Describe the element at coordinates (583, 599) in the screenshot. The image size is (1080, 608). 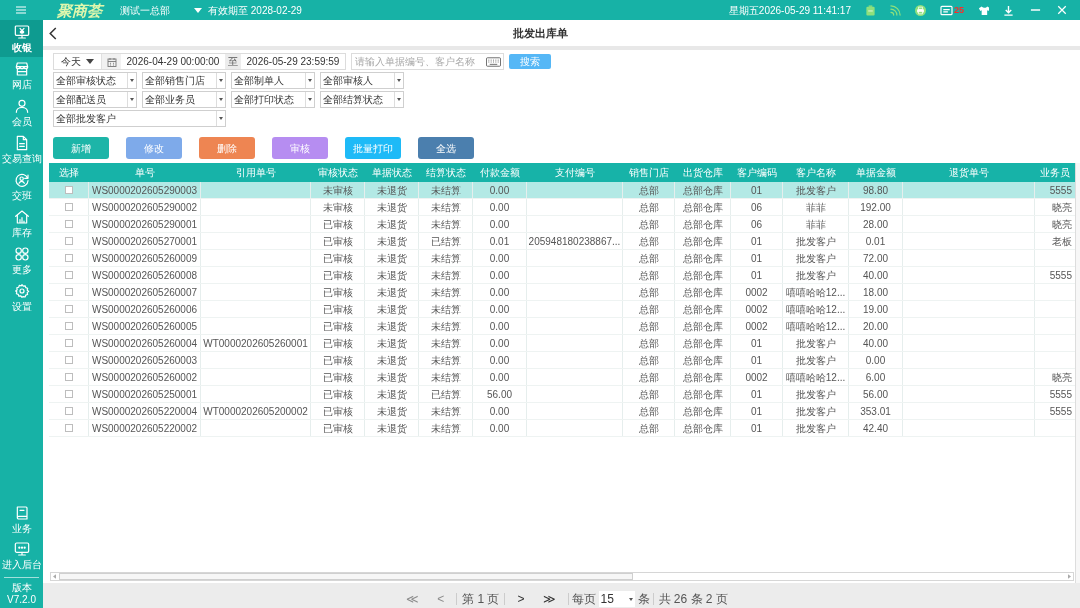
I see `per-page-label: 每页` at that location.